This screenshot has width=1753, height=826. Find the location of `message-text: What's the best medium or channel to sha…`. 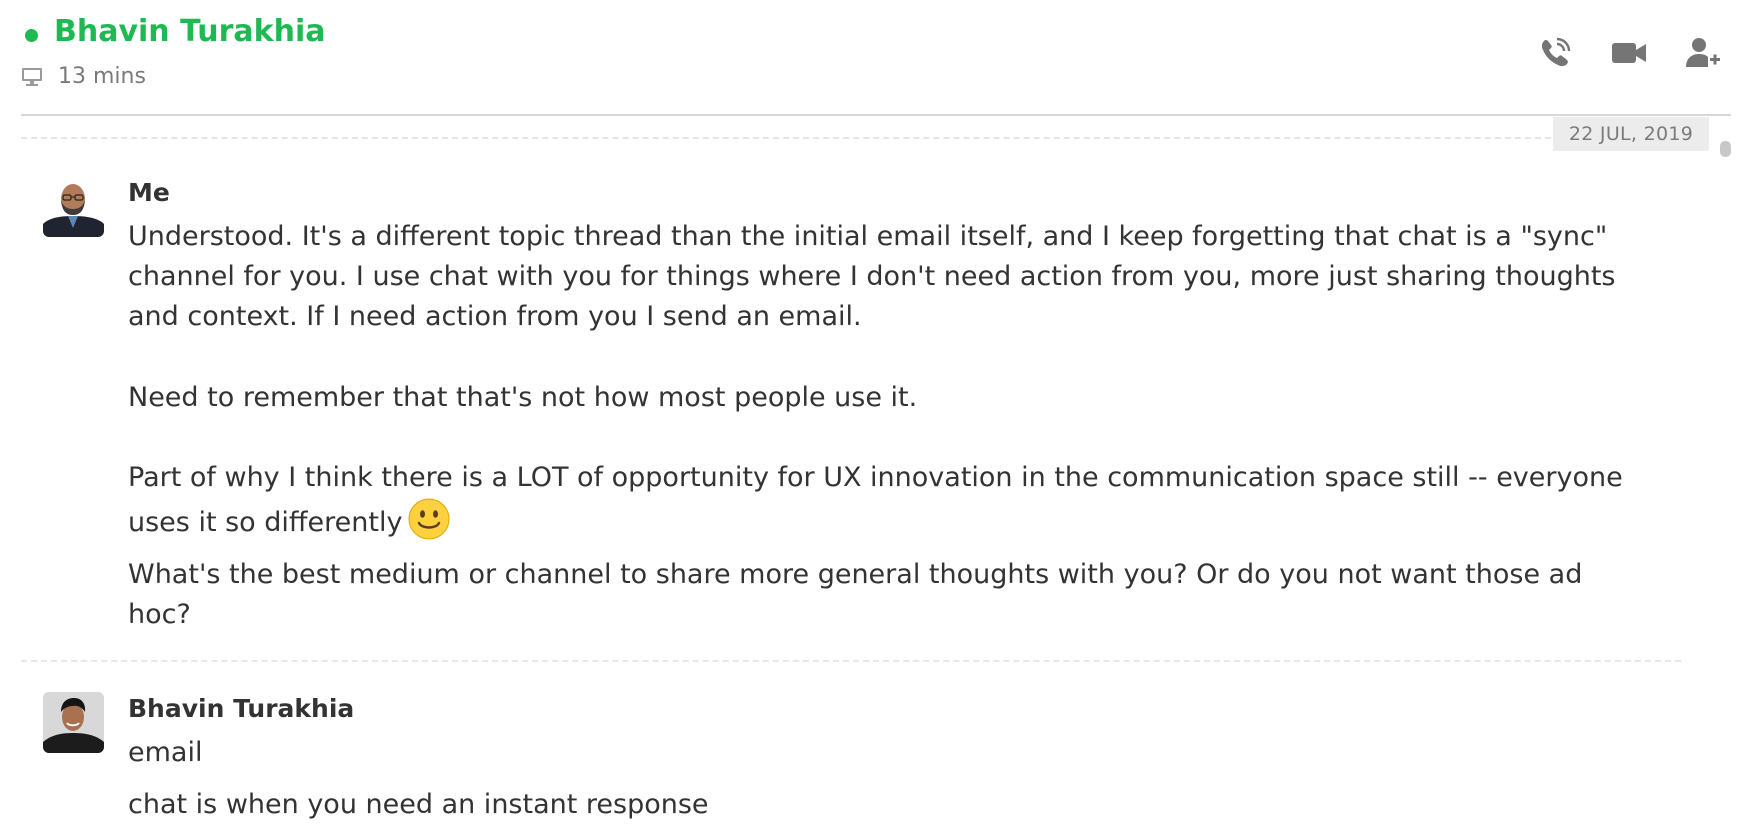

message-text: What's the best medium or channel to sha… is located at coordinates (859, 594).